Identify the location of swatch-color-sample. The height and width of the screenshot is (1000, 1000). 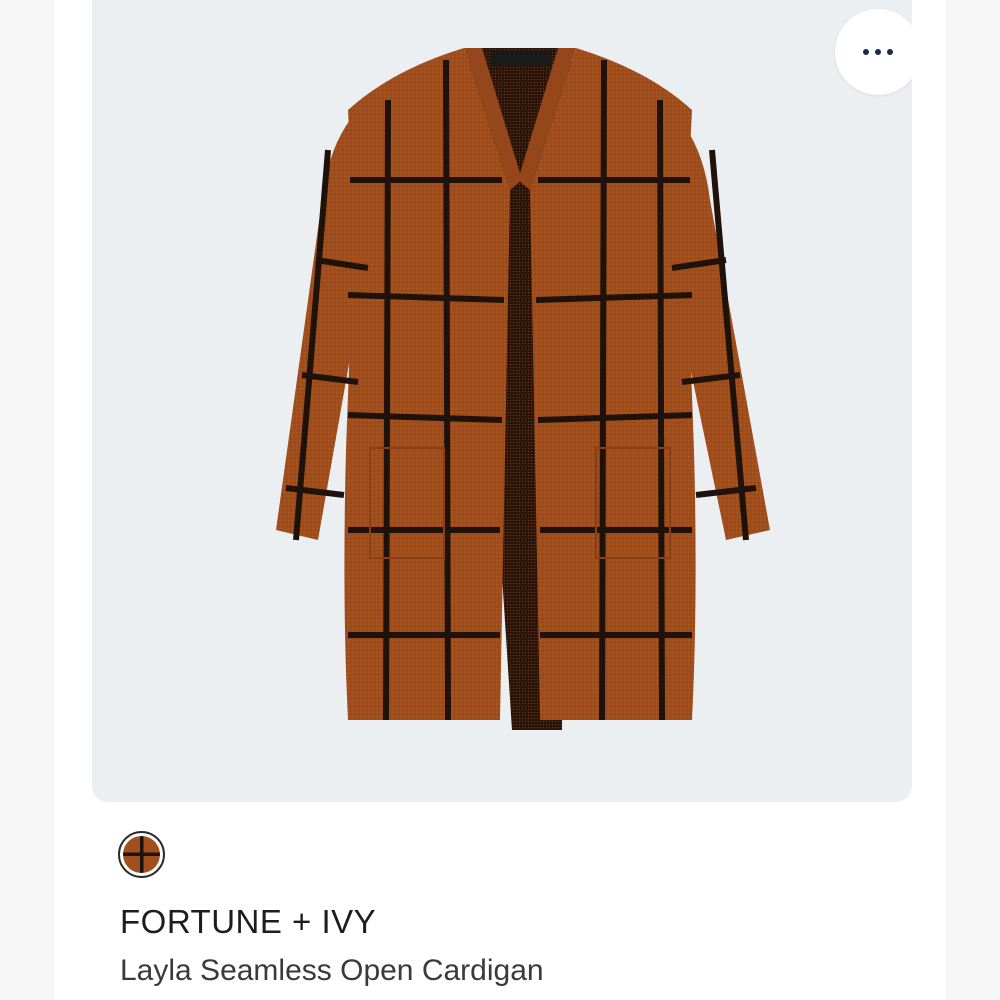
(141, 854).